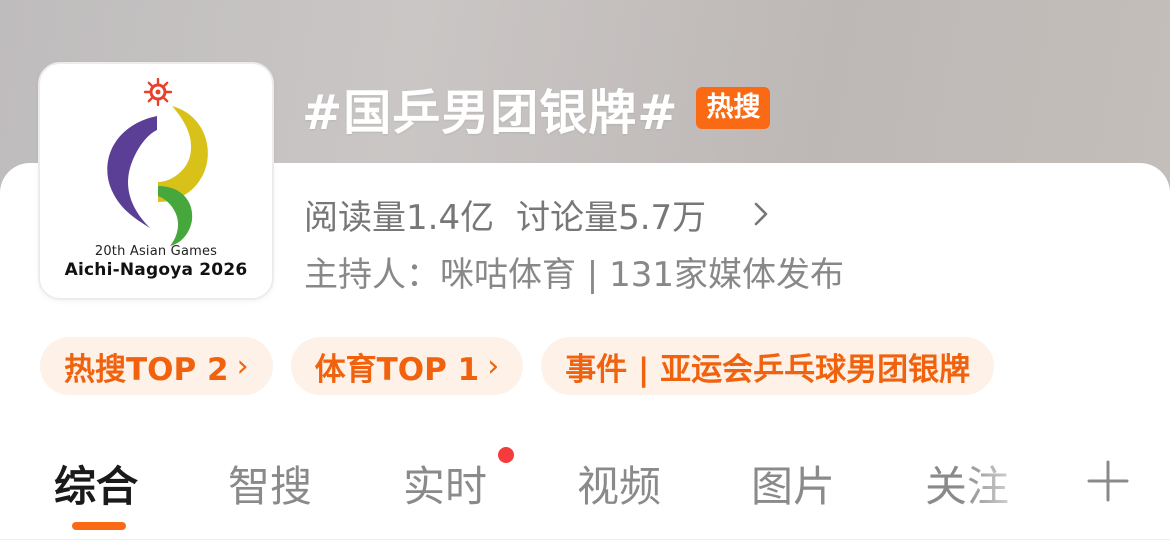 Image resolution: width=1170 pixels, height=540 pixels. I want to click on chip-hot-search-rank: 热搜TOP 2 ›, so click(156, 366).